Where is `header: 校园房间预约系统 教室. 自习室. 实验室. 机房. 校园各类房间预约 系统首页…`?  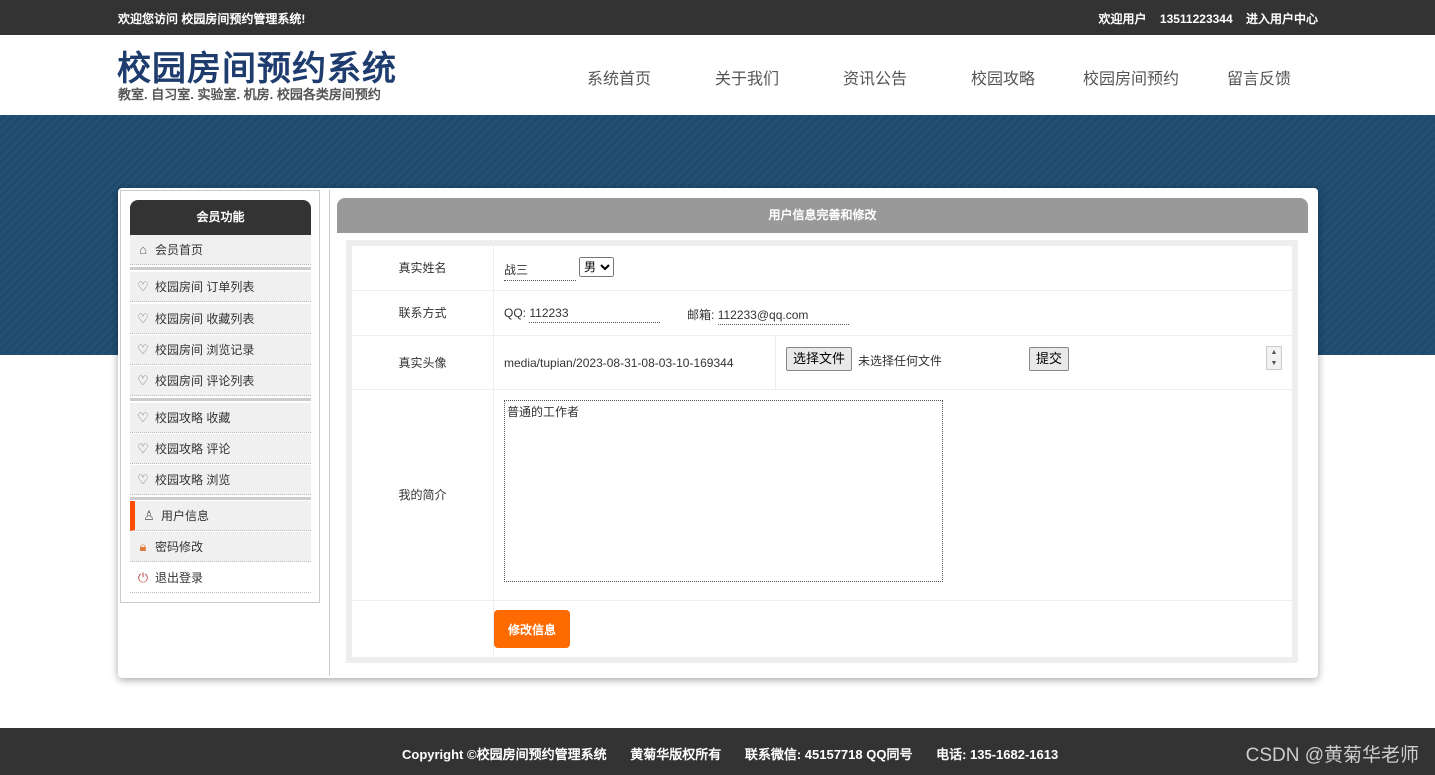
header: 校园房间预约系统 教室. 自习室. 实验室. 机房. 校园各类房间预约 系统首页… is located at coordinates (717, 75).